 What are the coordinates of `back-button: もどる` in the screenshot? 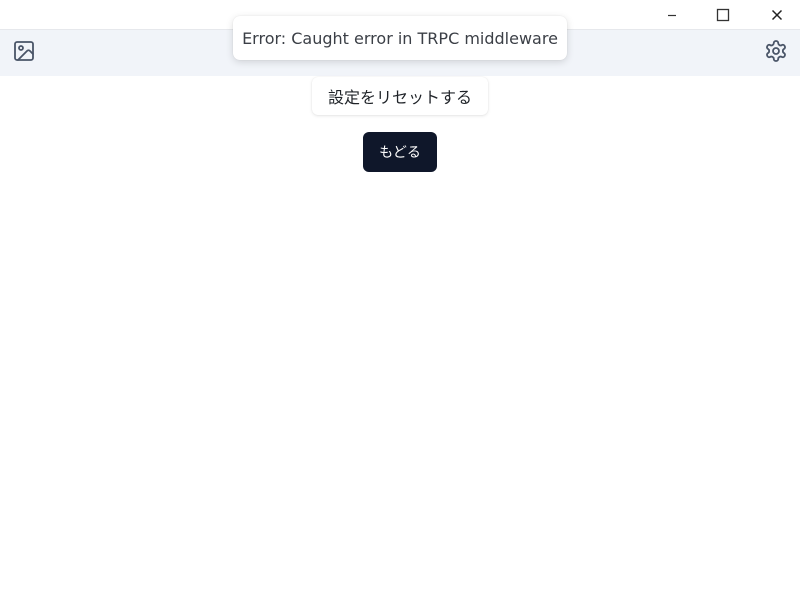 It's located at (400, 152).